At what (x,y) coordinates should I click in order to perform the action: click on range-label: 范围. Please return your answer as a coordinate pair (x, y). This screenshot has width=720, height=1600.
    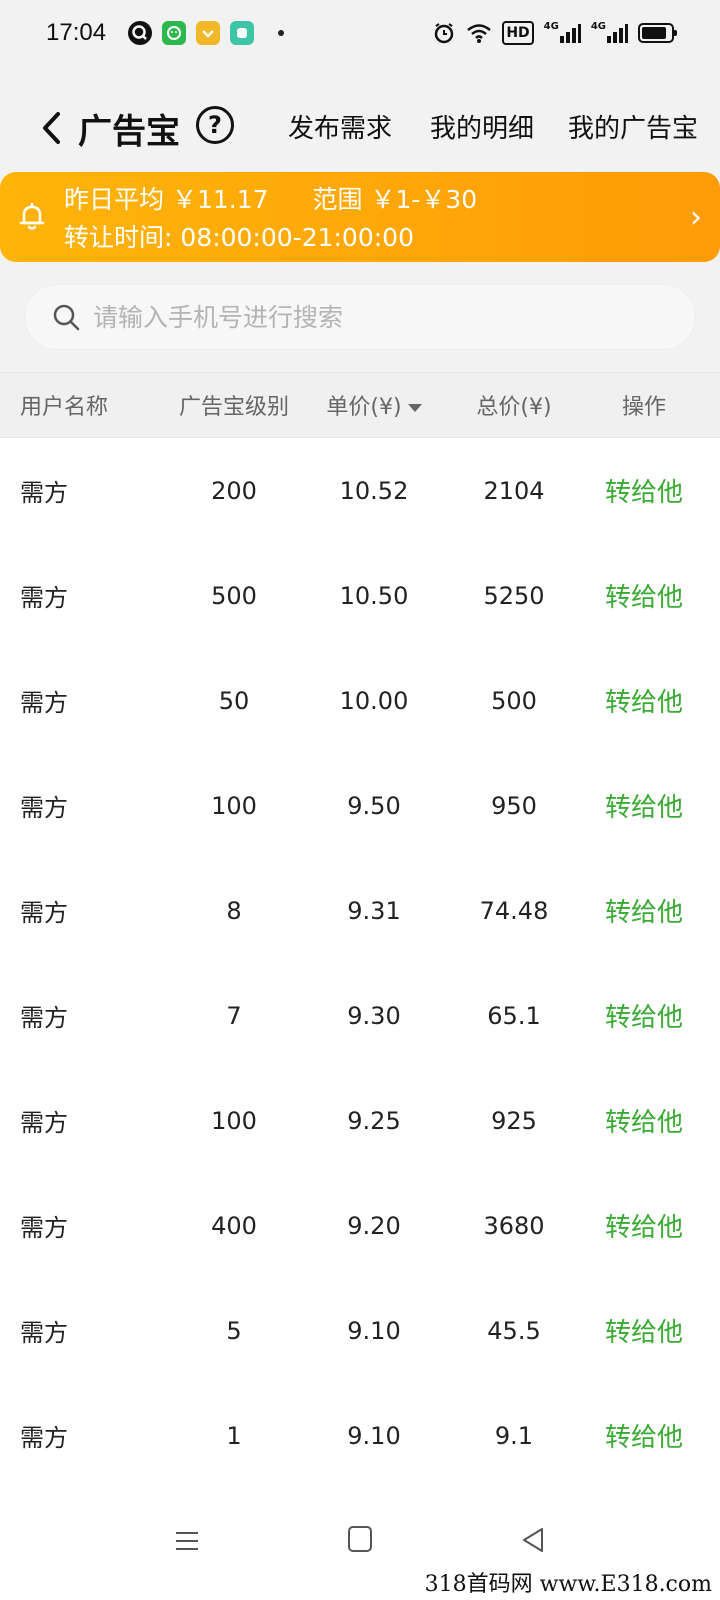
    Looking at the image, I should click on (337, 199).